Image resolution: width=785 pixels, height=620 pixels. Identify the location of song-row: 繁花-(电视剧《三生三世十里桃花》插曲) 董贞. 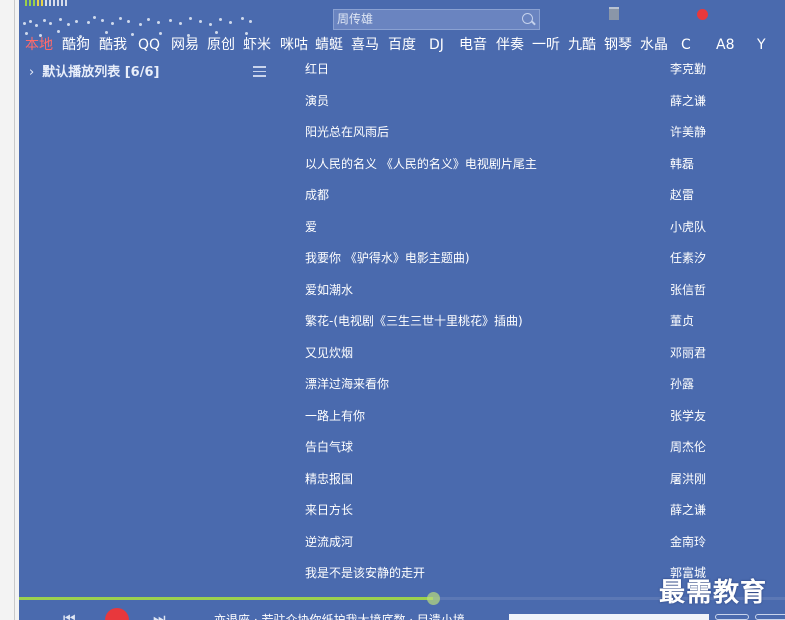
(535, 321).